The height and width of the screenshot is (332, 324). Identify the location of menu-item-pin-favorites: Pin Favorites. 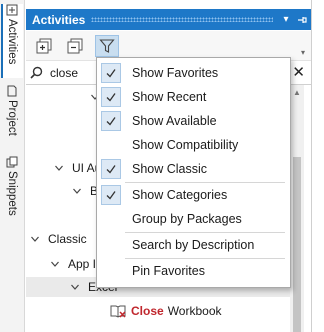
(193, 271).